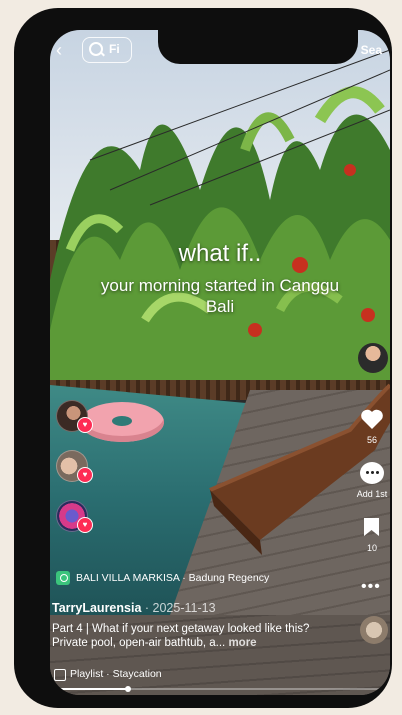 This screenshot has height=715, width=402. I want to click on location-tag: BALI VILLA MARKISA · Badung Regency, so click(162, 578).